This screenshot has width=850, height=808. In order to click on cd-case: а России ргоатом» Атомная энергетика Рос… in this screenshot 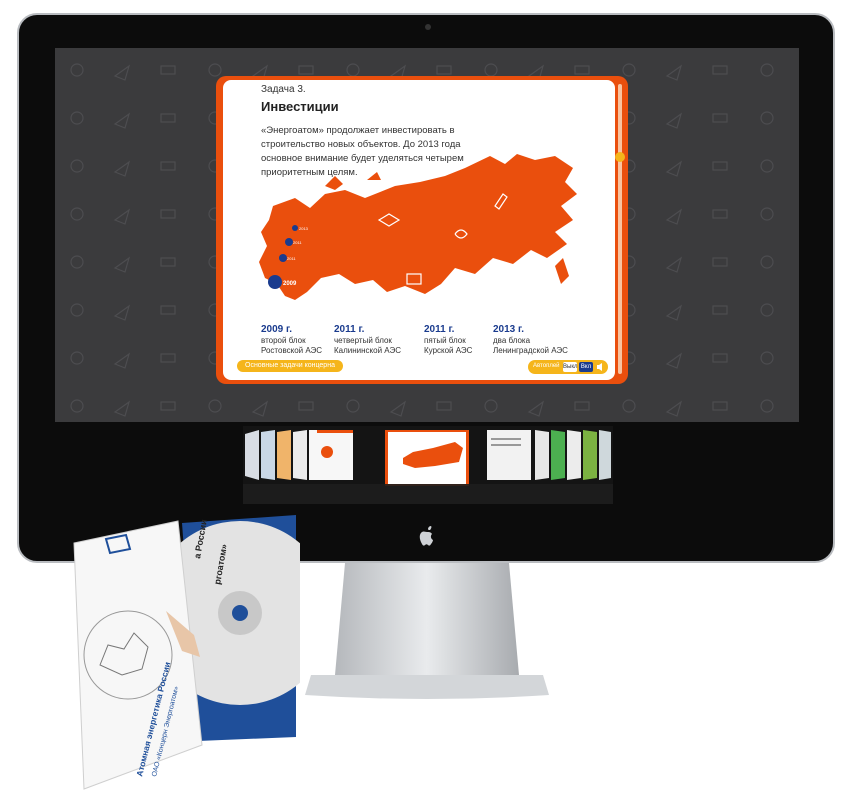, I will do `click(186, 652)`.